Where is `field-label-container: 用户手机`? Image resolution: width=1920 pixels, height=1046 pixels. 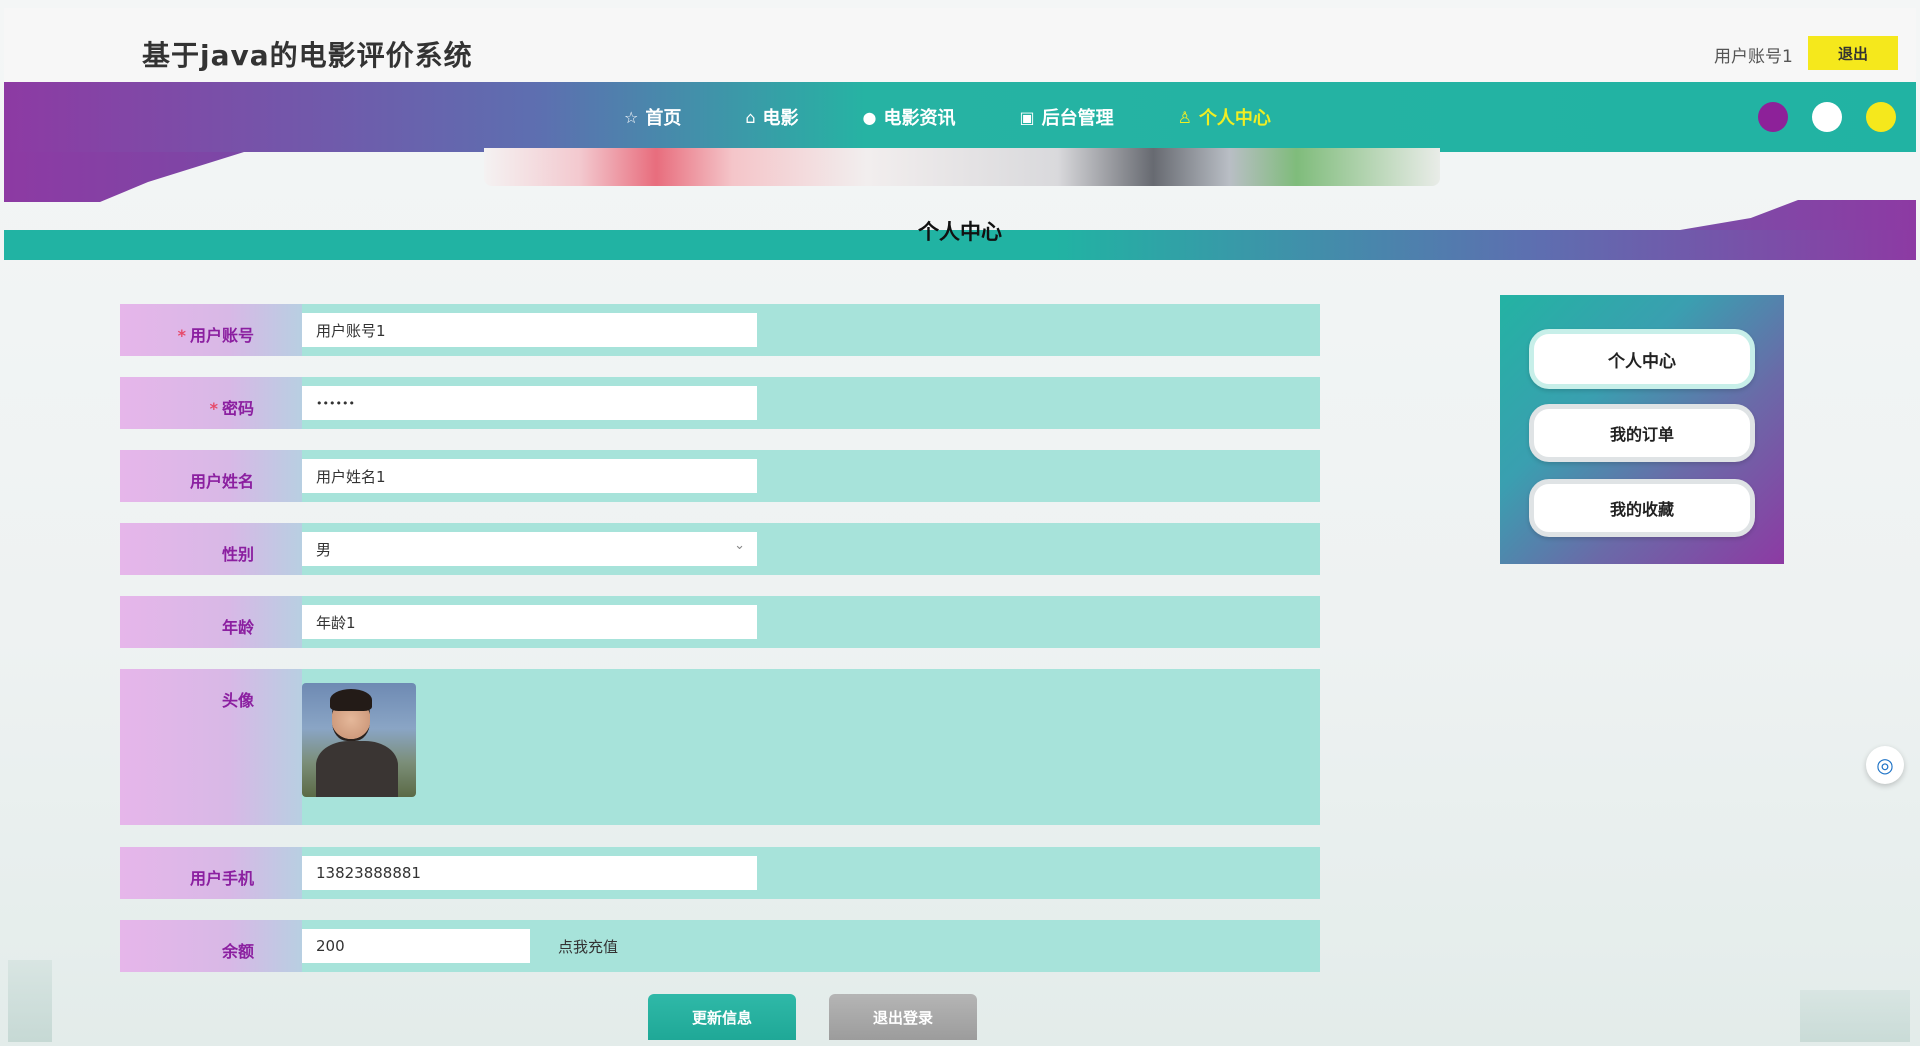 field-label-container: 用户手机 is located at coordinates (211, 873).